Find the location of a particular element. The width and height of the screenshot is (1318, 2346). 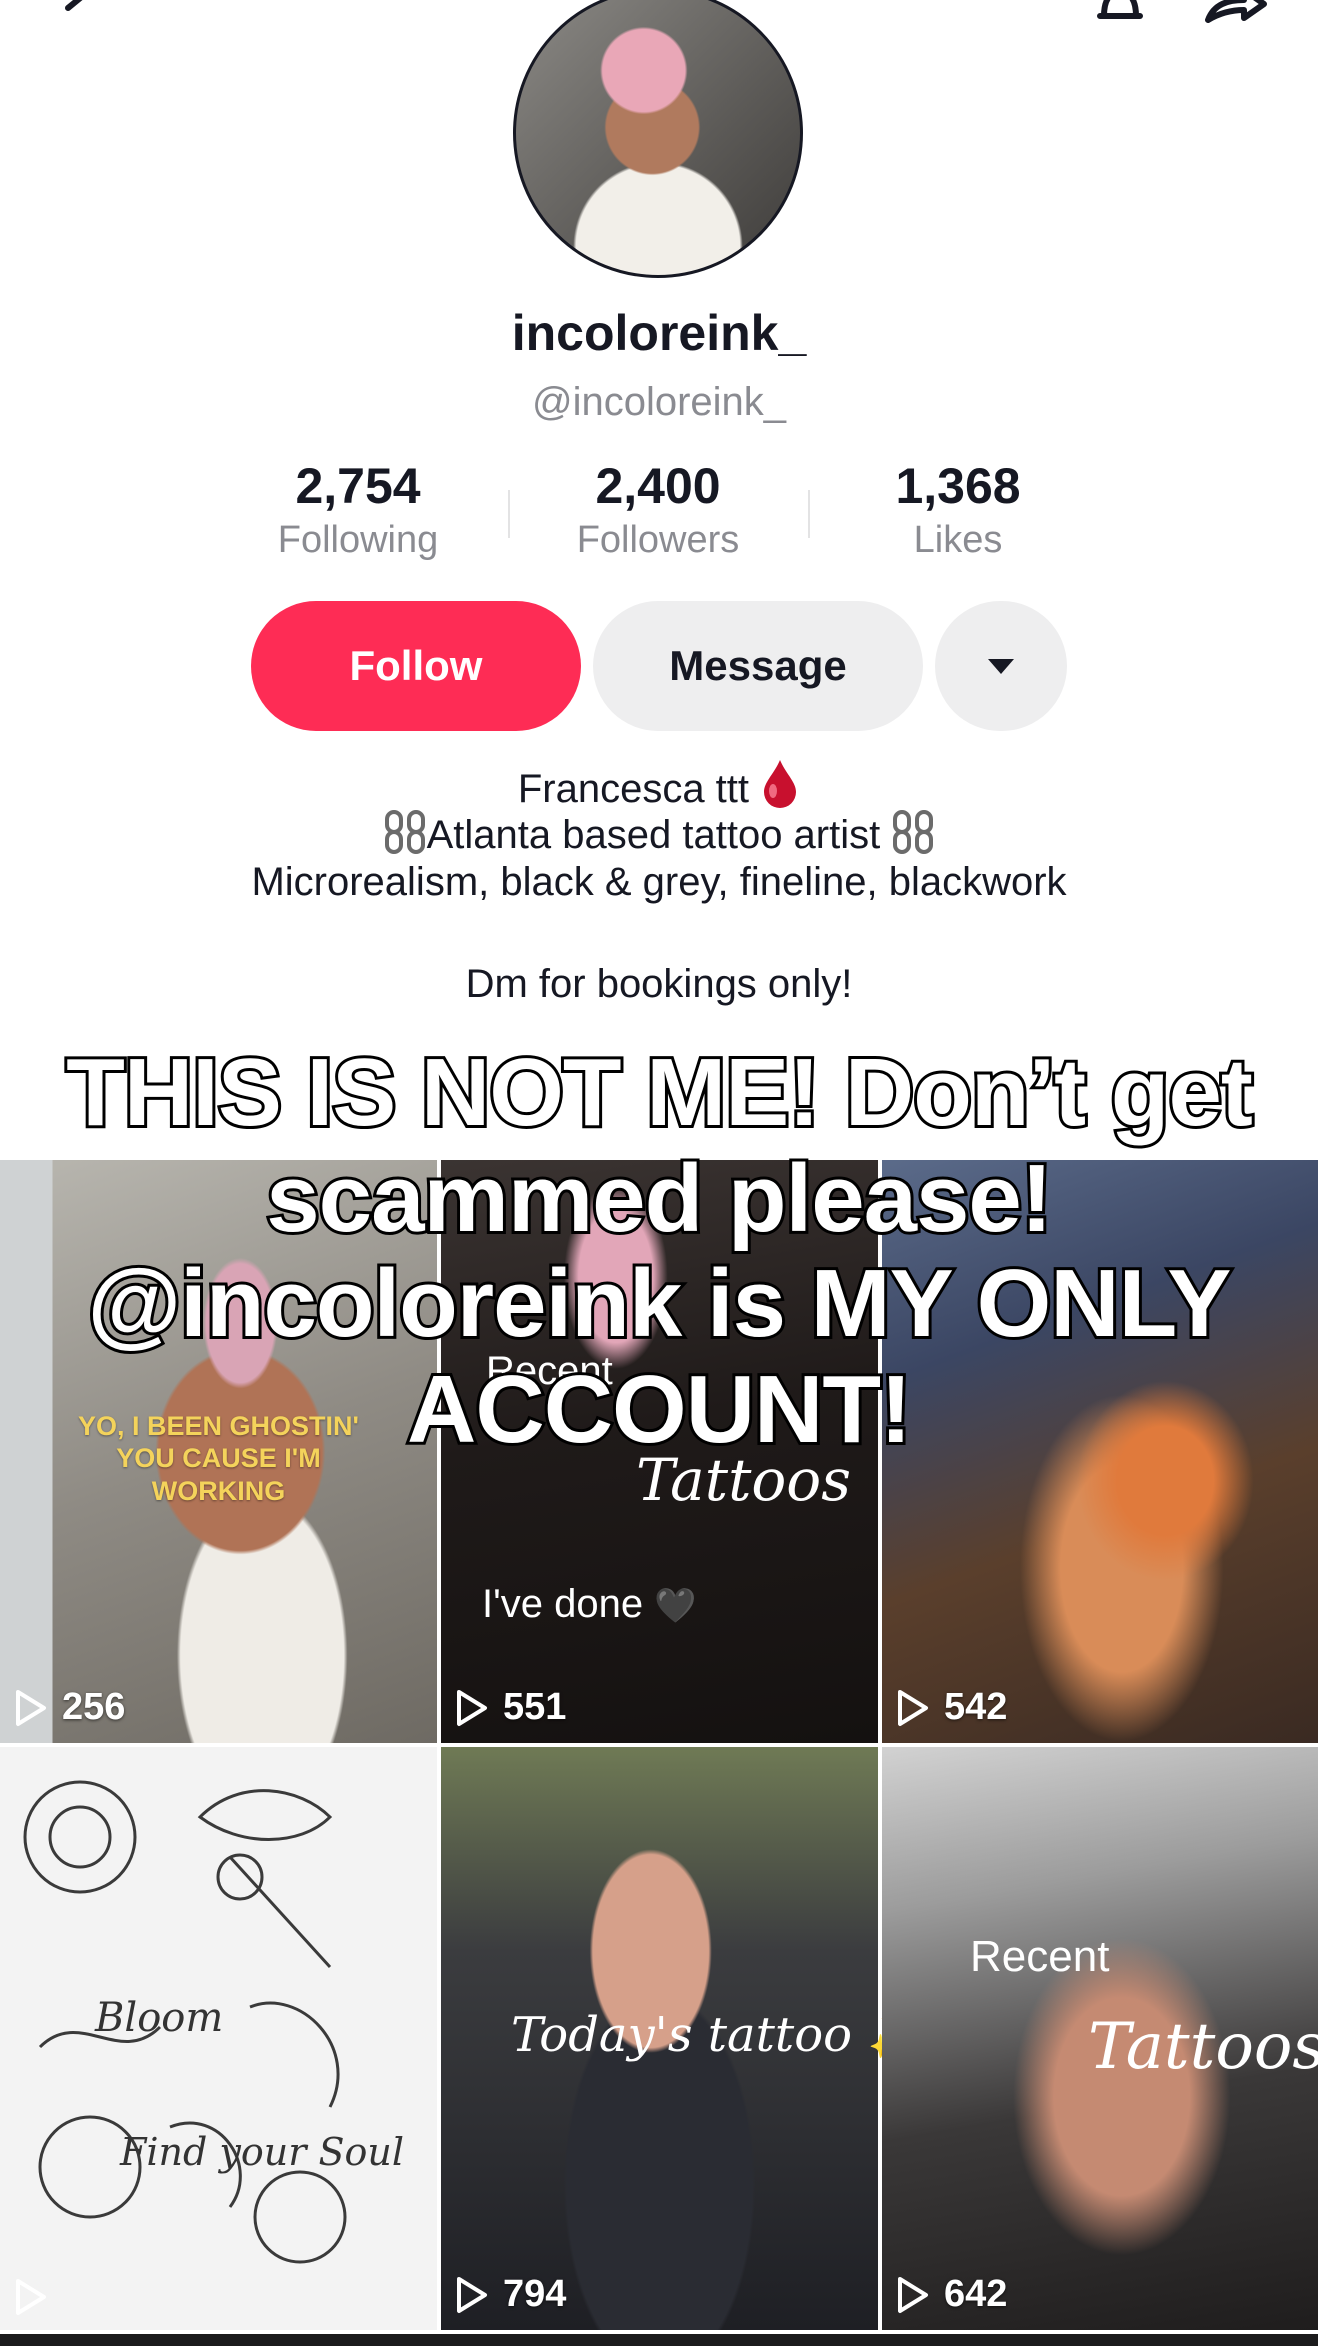

video-overlay-find: Find your Soul is located at coordinates (262, 2152).